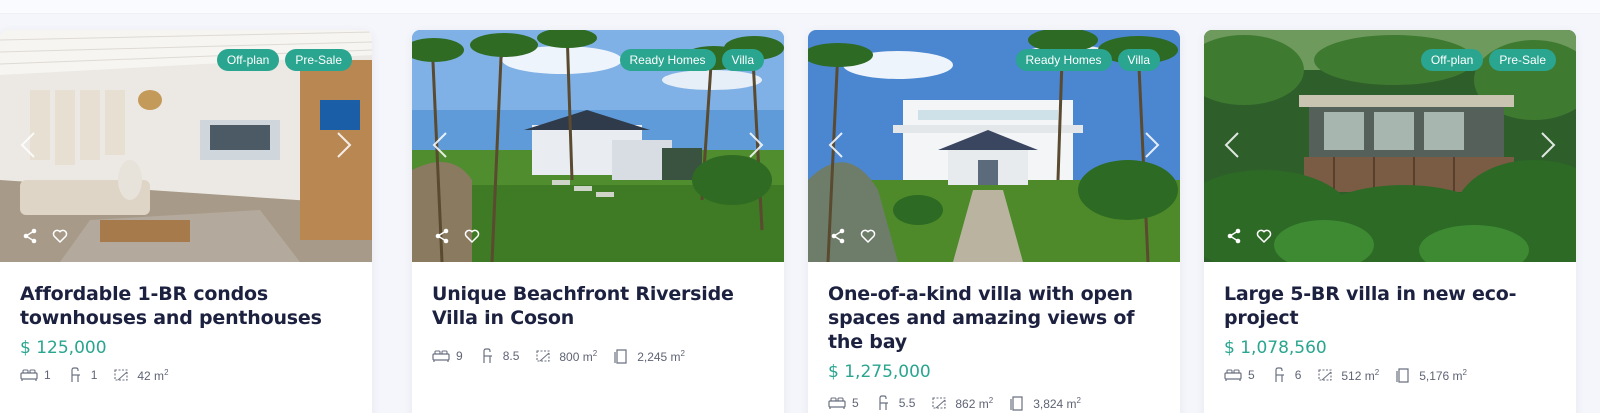  What do you see at coordinates (879, 372) in the screenshot?
I see `property-price: $ 1,275,000` at bounding box center [879, 372].